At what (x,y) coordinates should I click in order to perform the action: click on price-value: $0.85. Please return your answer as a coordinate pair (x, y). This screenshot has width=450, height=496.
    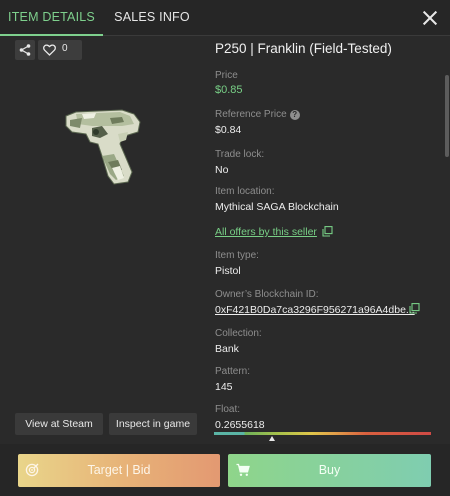
    Looking at the image, I should click on (229, 90).